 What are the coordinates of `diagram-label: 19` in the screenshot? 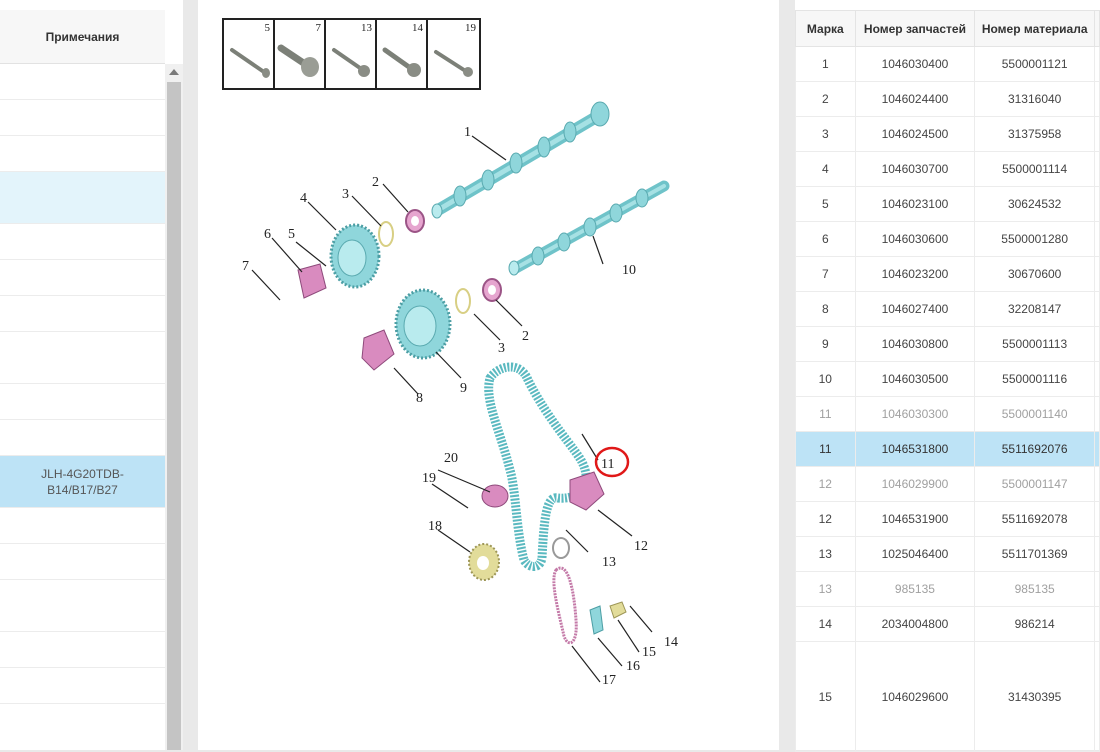 It's located at (429, 478).